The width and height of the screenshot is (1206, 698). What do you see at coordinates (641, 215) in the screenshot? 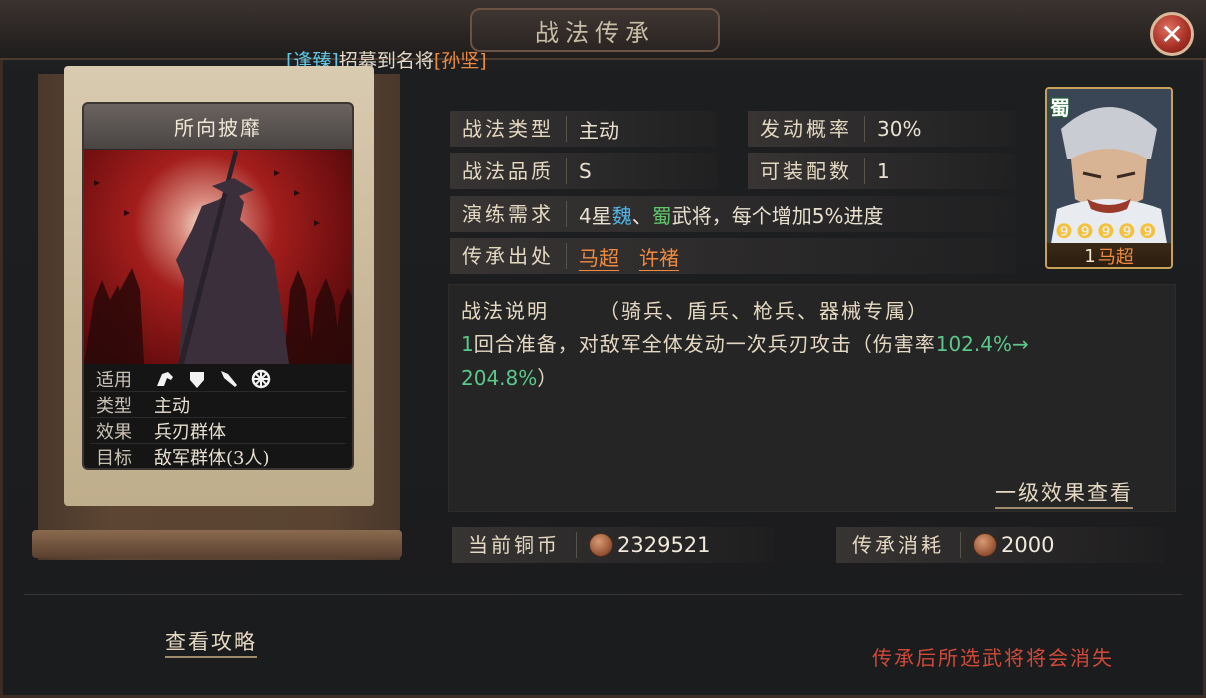
I see `train-sep: 、` at bounding box center [641, 215].